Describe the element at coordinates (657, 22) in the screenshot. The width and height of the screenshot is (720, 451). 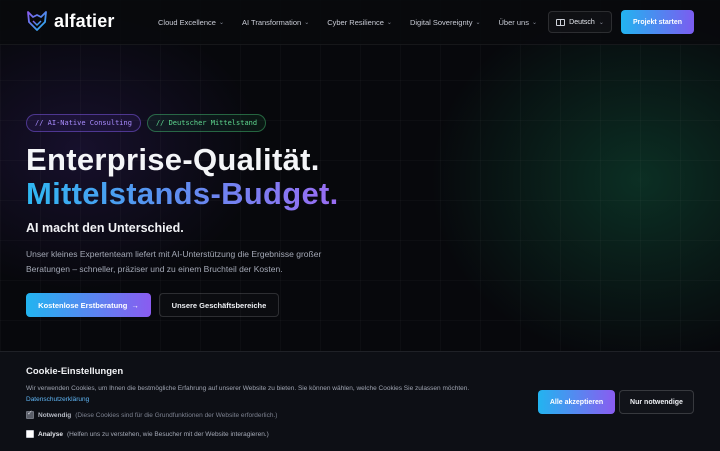
I see `start-project-button: Projekt starten` at that location.